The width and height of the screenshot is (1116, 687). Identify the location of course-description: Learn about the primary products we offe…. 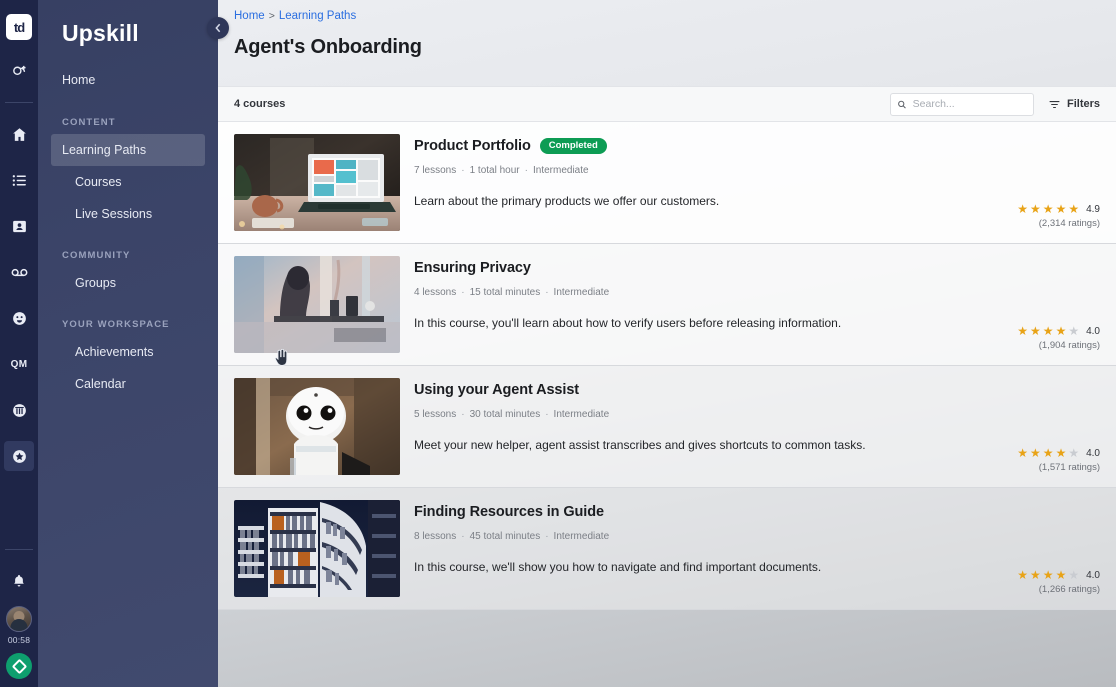
(567, 201).